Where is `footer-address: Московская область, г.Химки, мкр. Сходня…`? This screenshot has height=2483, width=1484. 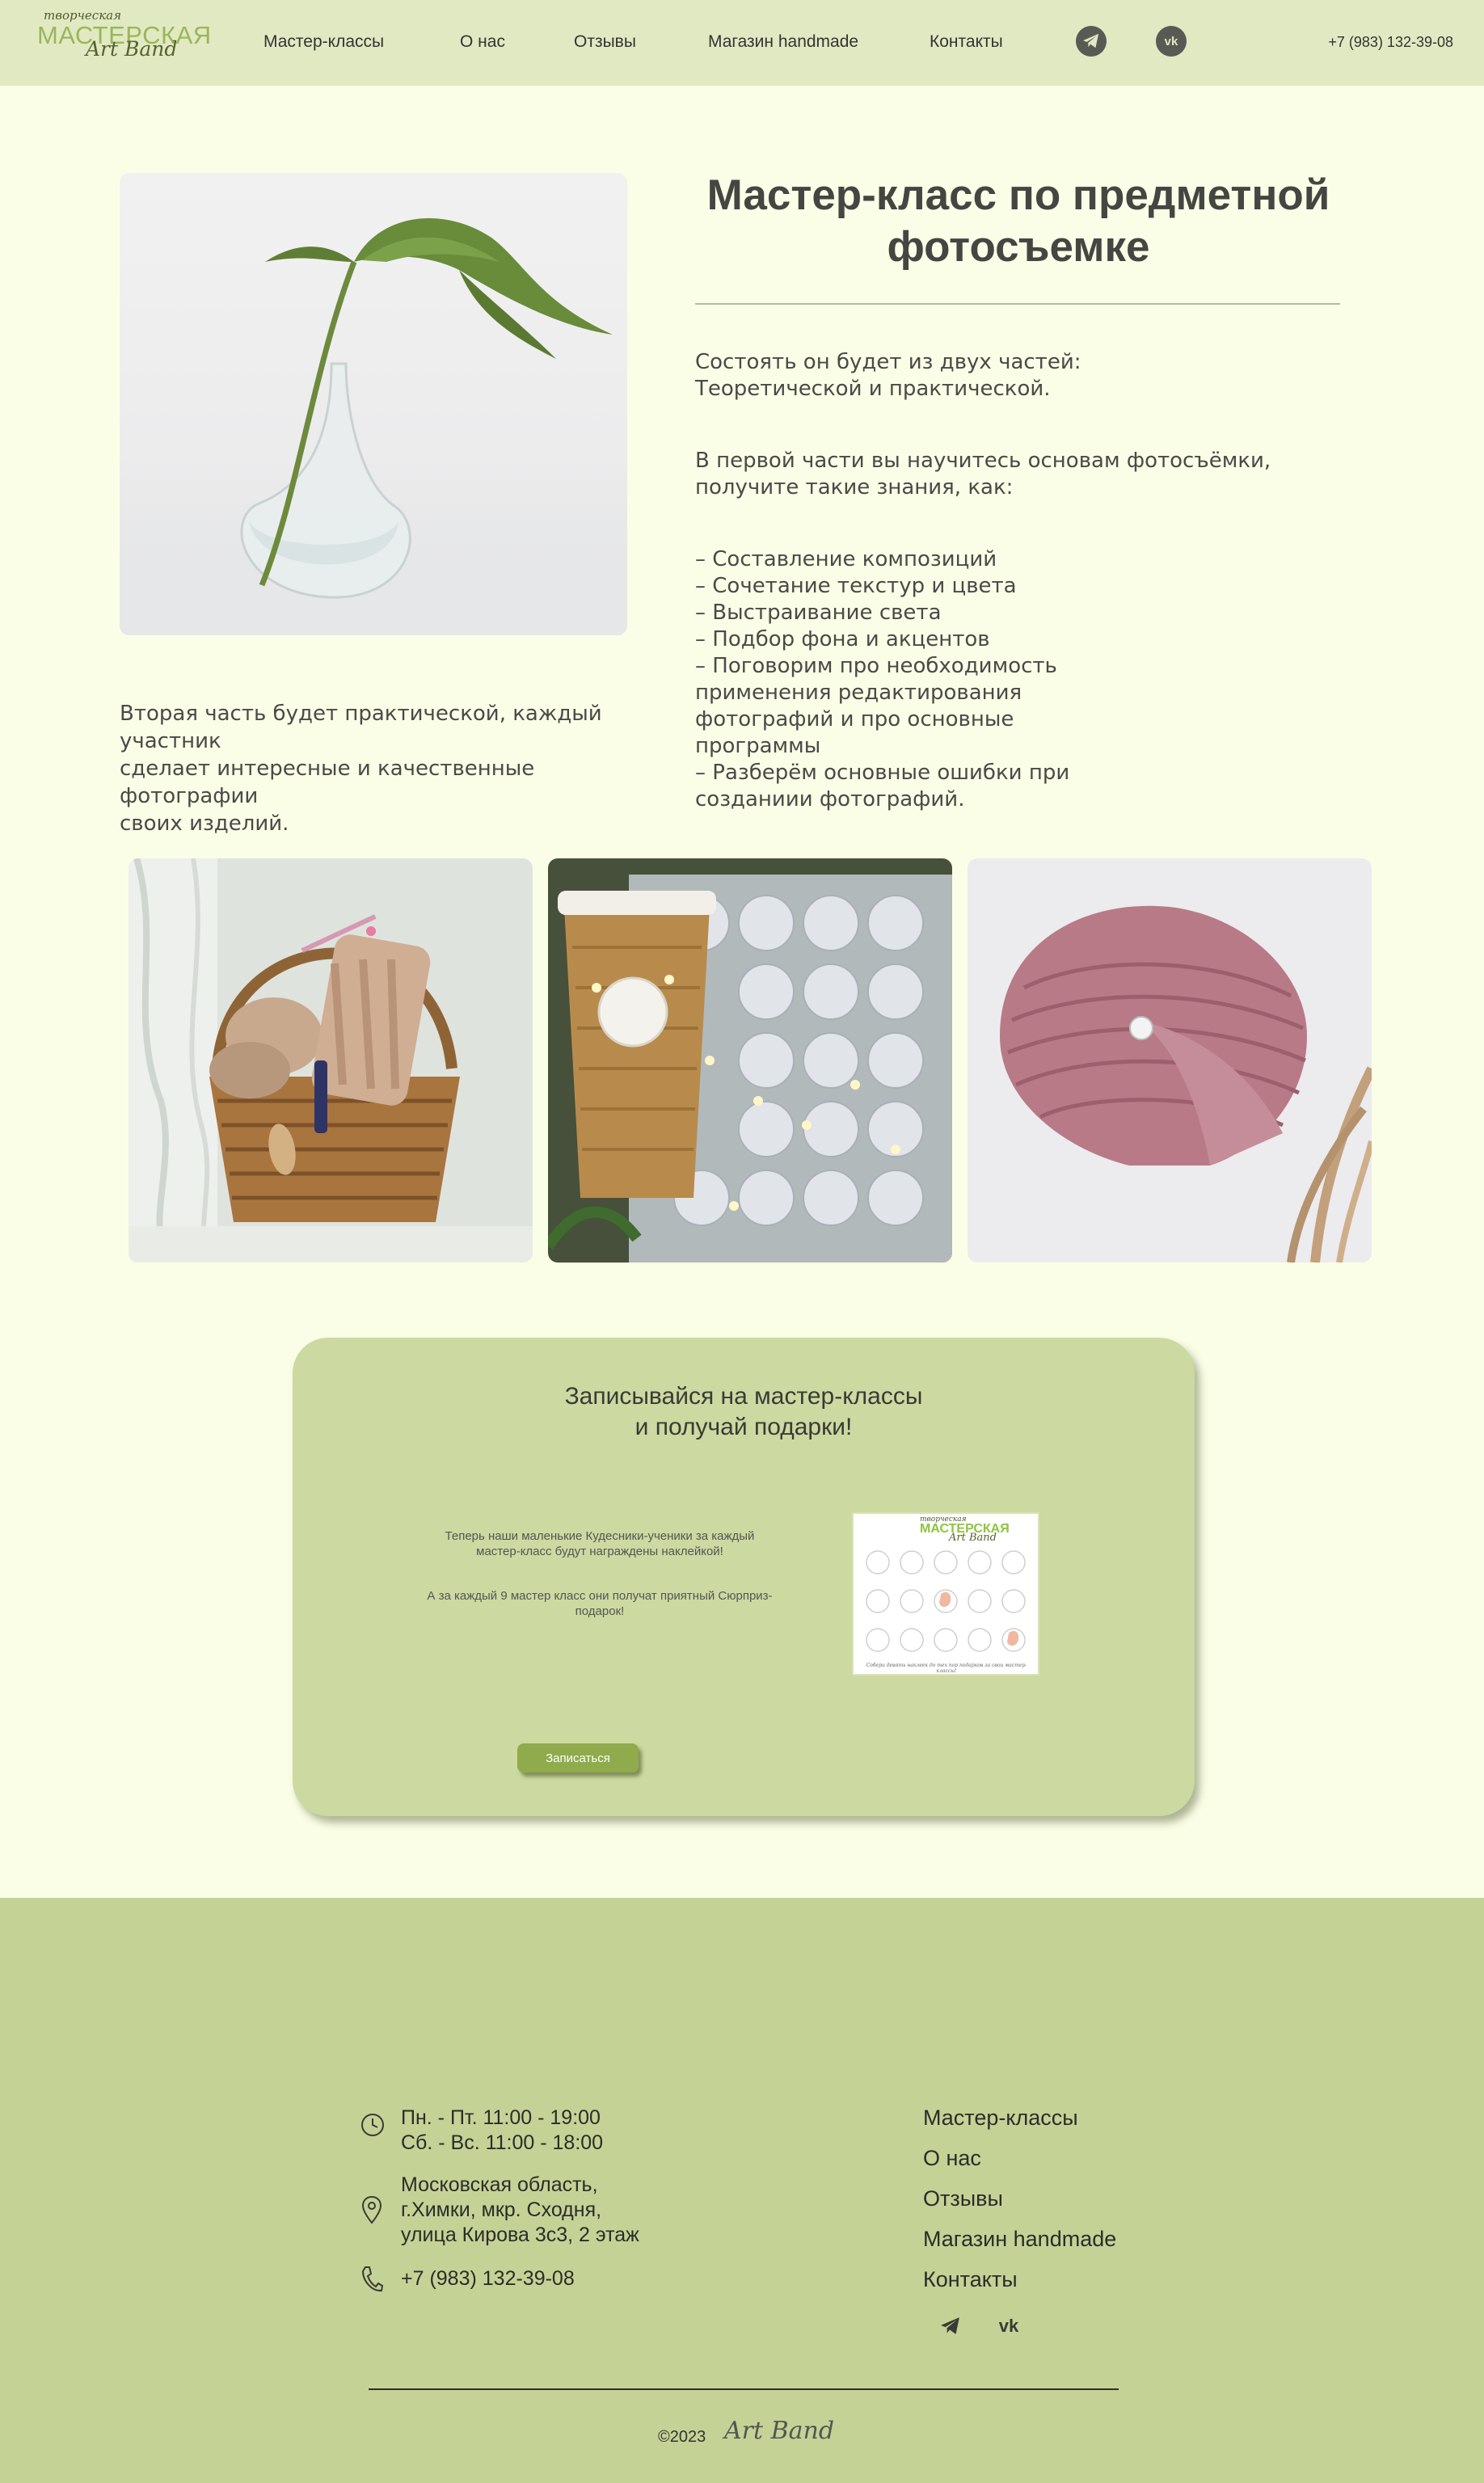 footer-address: Московская область, г.Химки, мкр. Сходня… is located at coordinates (520, 2210).